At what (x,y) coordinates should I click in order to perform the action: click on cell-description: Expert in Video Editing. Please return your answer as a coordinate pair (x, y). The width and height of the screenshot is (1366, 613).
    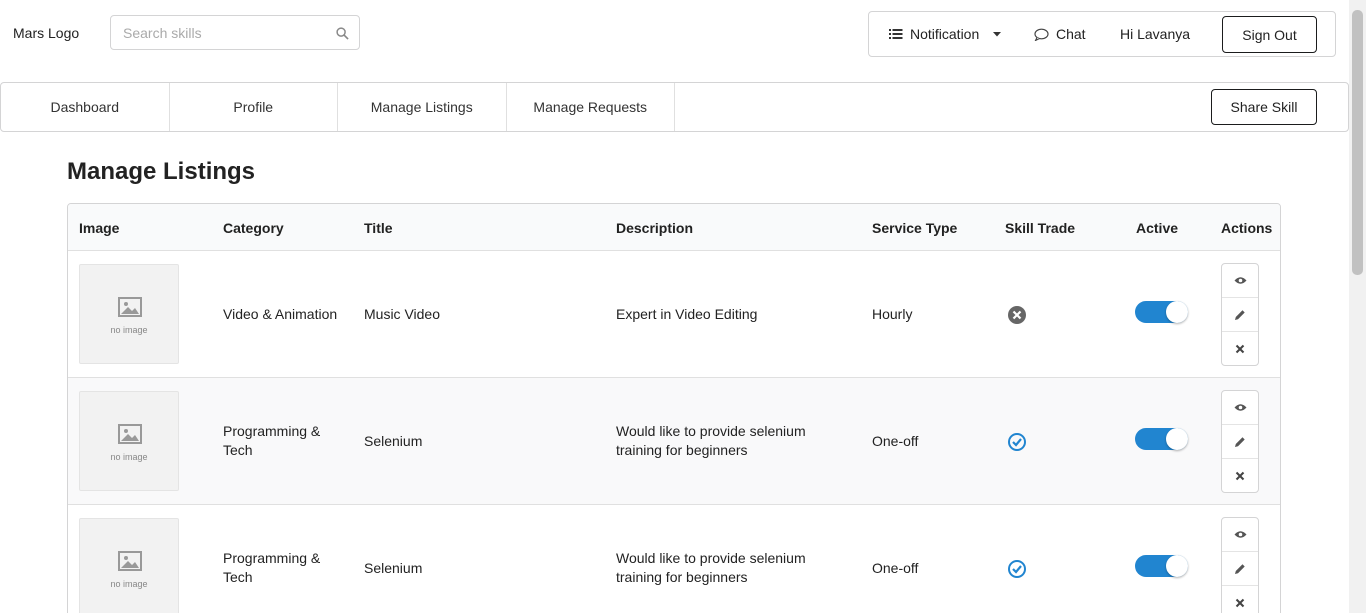
    Looking at the image, I should click on (687, 314).